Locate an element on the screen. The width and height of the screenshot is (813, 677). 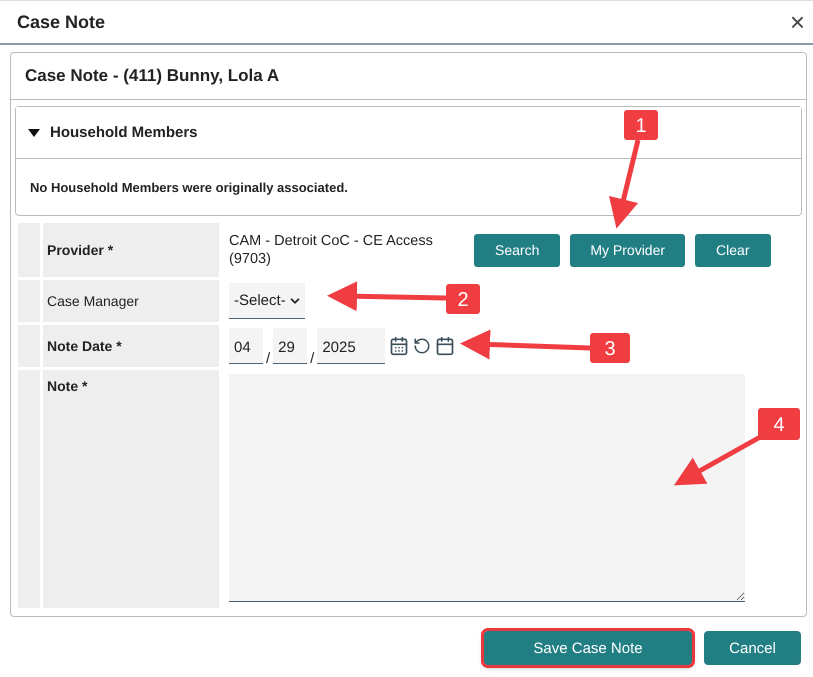
field-label: Case Manager is located at coordinates (131, 301).